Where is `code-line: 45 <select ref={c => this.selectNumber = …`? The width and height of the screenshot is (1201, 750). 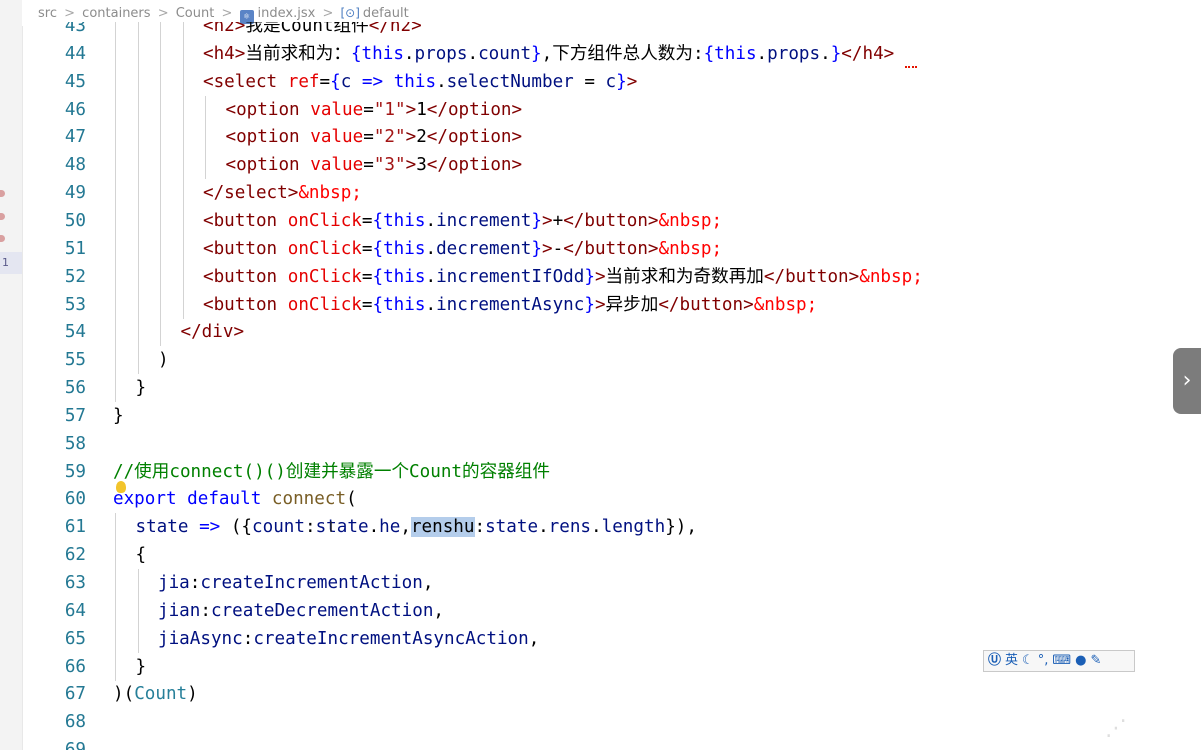
code-line: 45 <select ref={c => this.selectNumber = … is located at coordinates (597, 81).